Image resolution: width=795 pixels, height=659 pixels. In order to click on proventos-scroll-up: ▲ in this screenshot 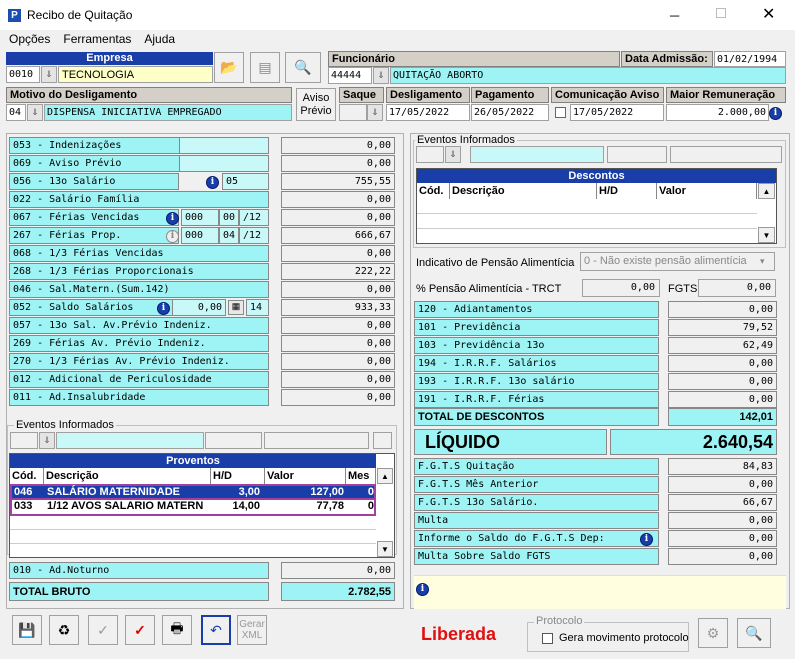, I will do `click(385, 476)`.